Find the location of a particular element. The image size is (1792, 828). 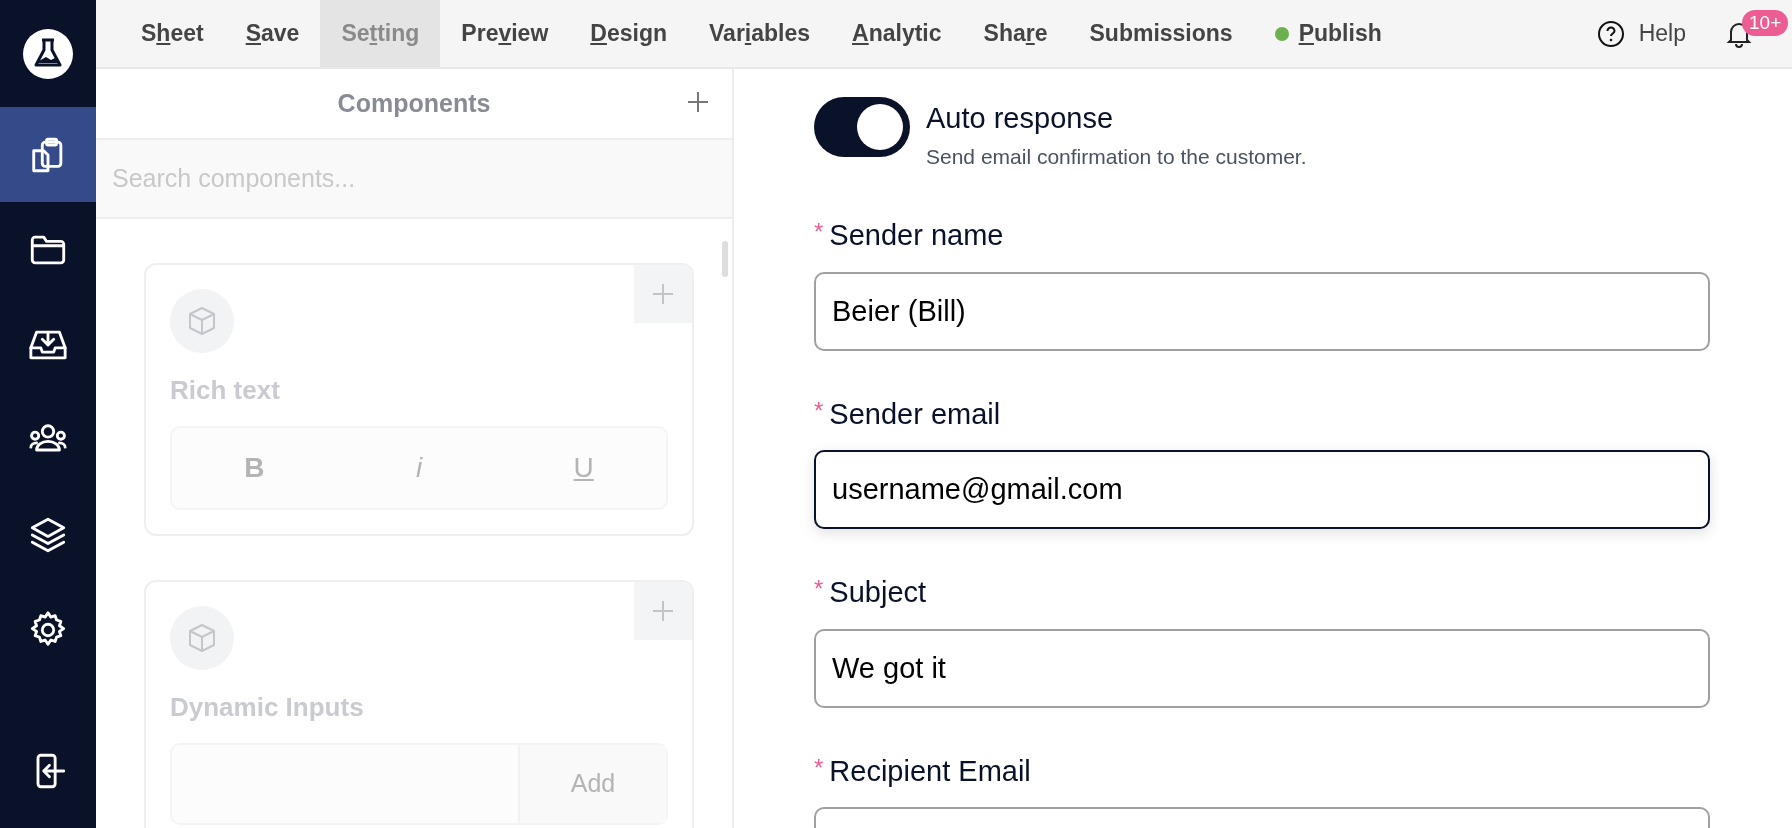

text-field: username@gmail.com is located at coordinates (1262, 489).